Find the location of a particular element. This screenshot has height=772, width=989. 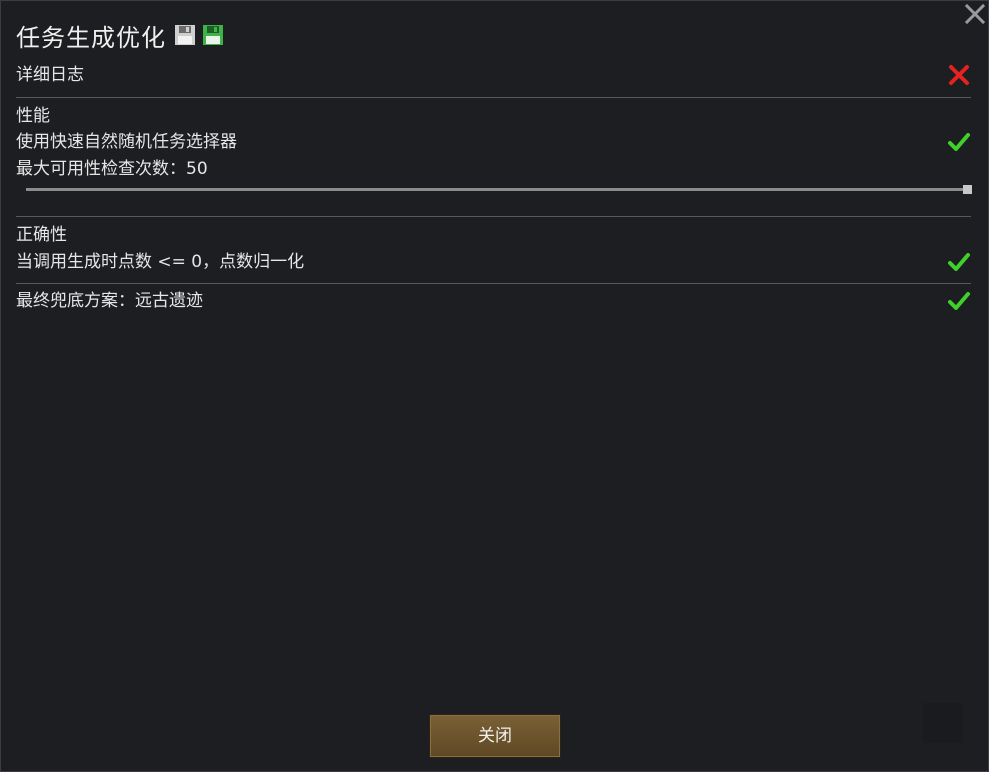

section-header-correctness: 正确性 is located at coordinates (41, 235).